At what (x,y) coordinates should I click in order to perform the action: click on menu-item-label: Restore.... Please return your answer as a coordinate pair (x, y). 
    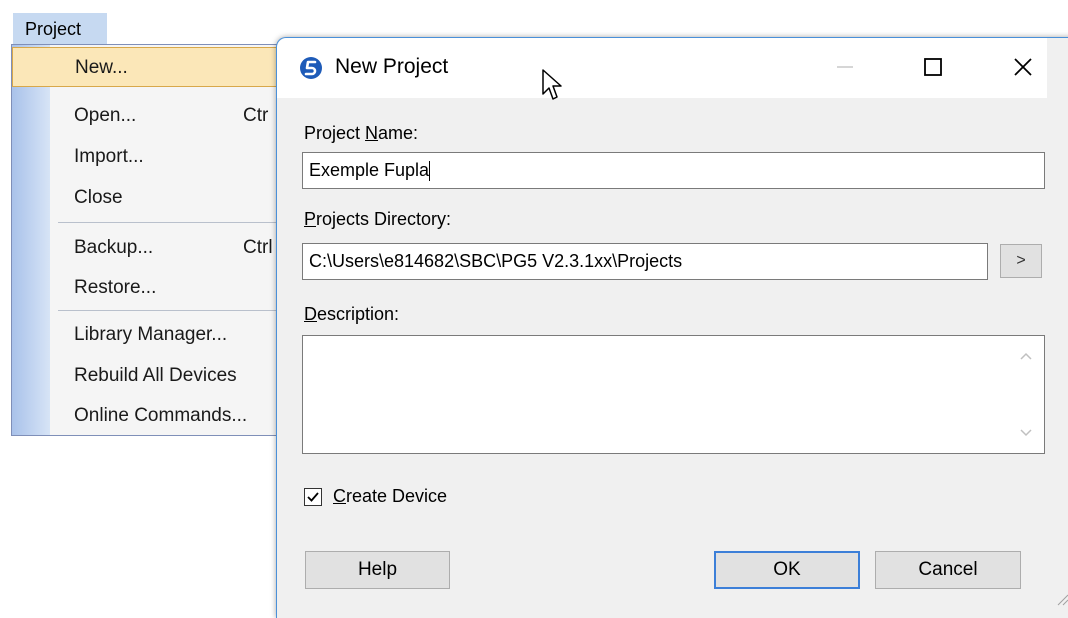
    Looking at the image, I should click on (115, 287).